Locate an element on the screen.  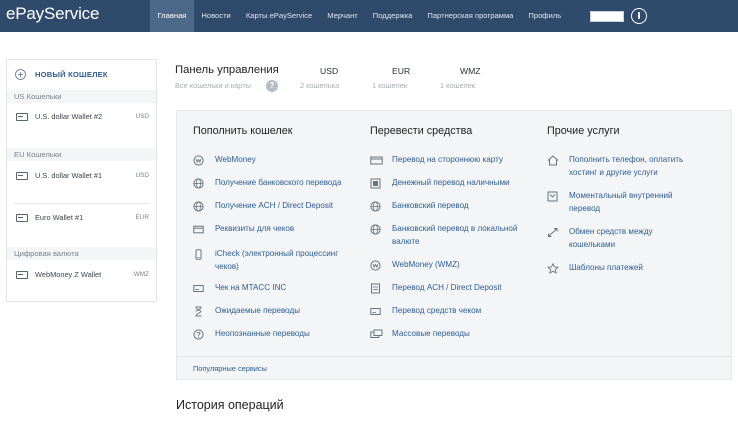
service-label-line: WebMoney is located at coordinates (235, 159).